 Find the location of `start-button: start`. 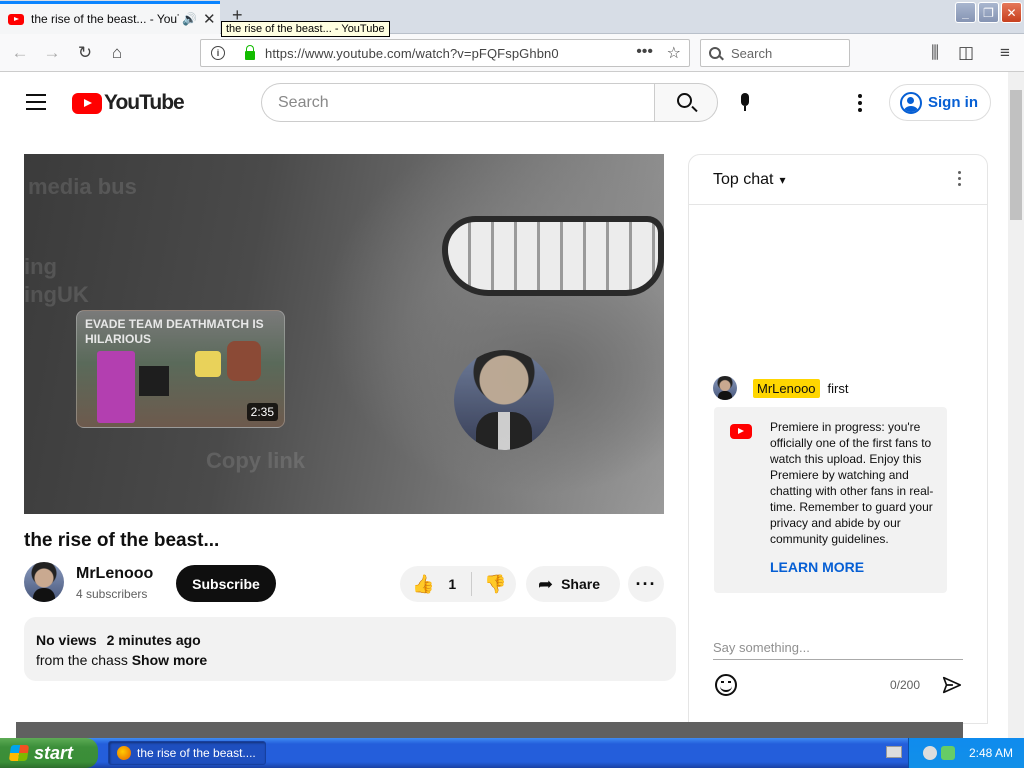

start-button: start is located at coordinates (49, 753).